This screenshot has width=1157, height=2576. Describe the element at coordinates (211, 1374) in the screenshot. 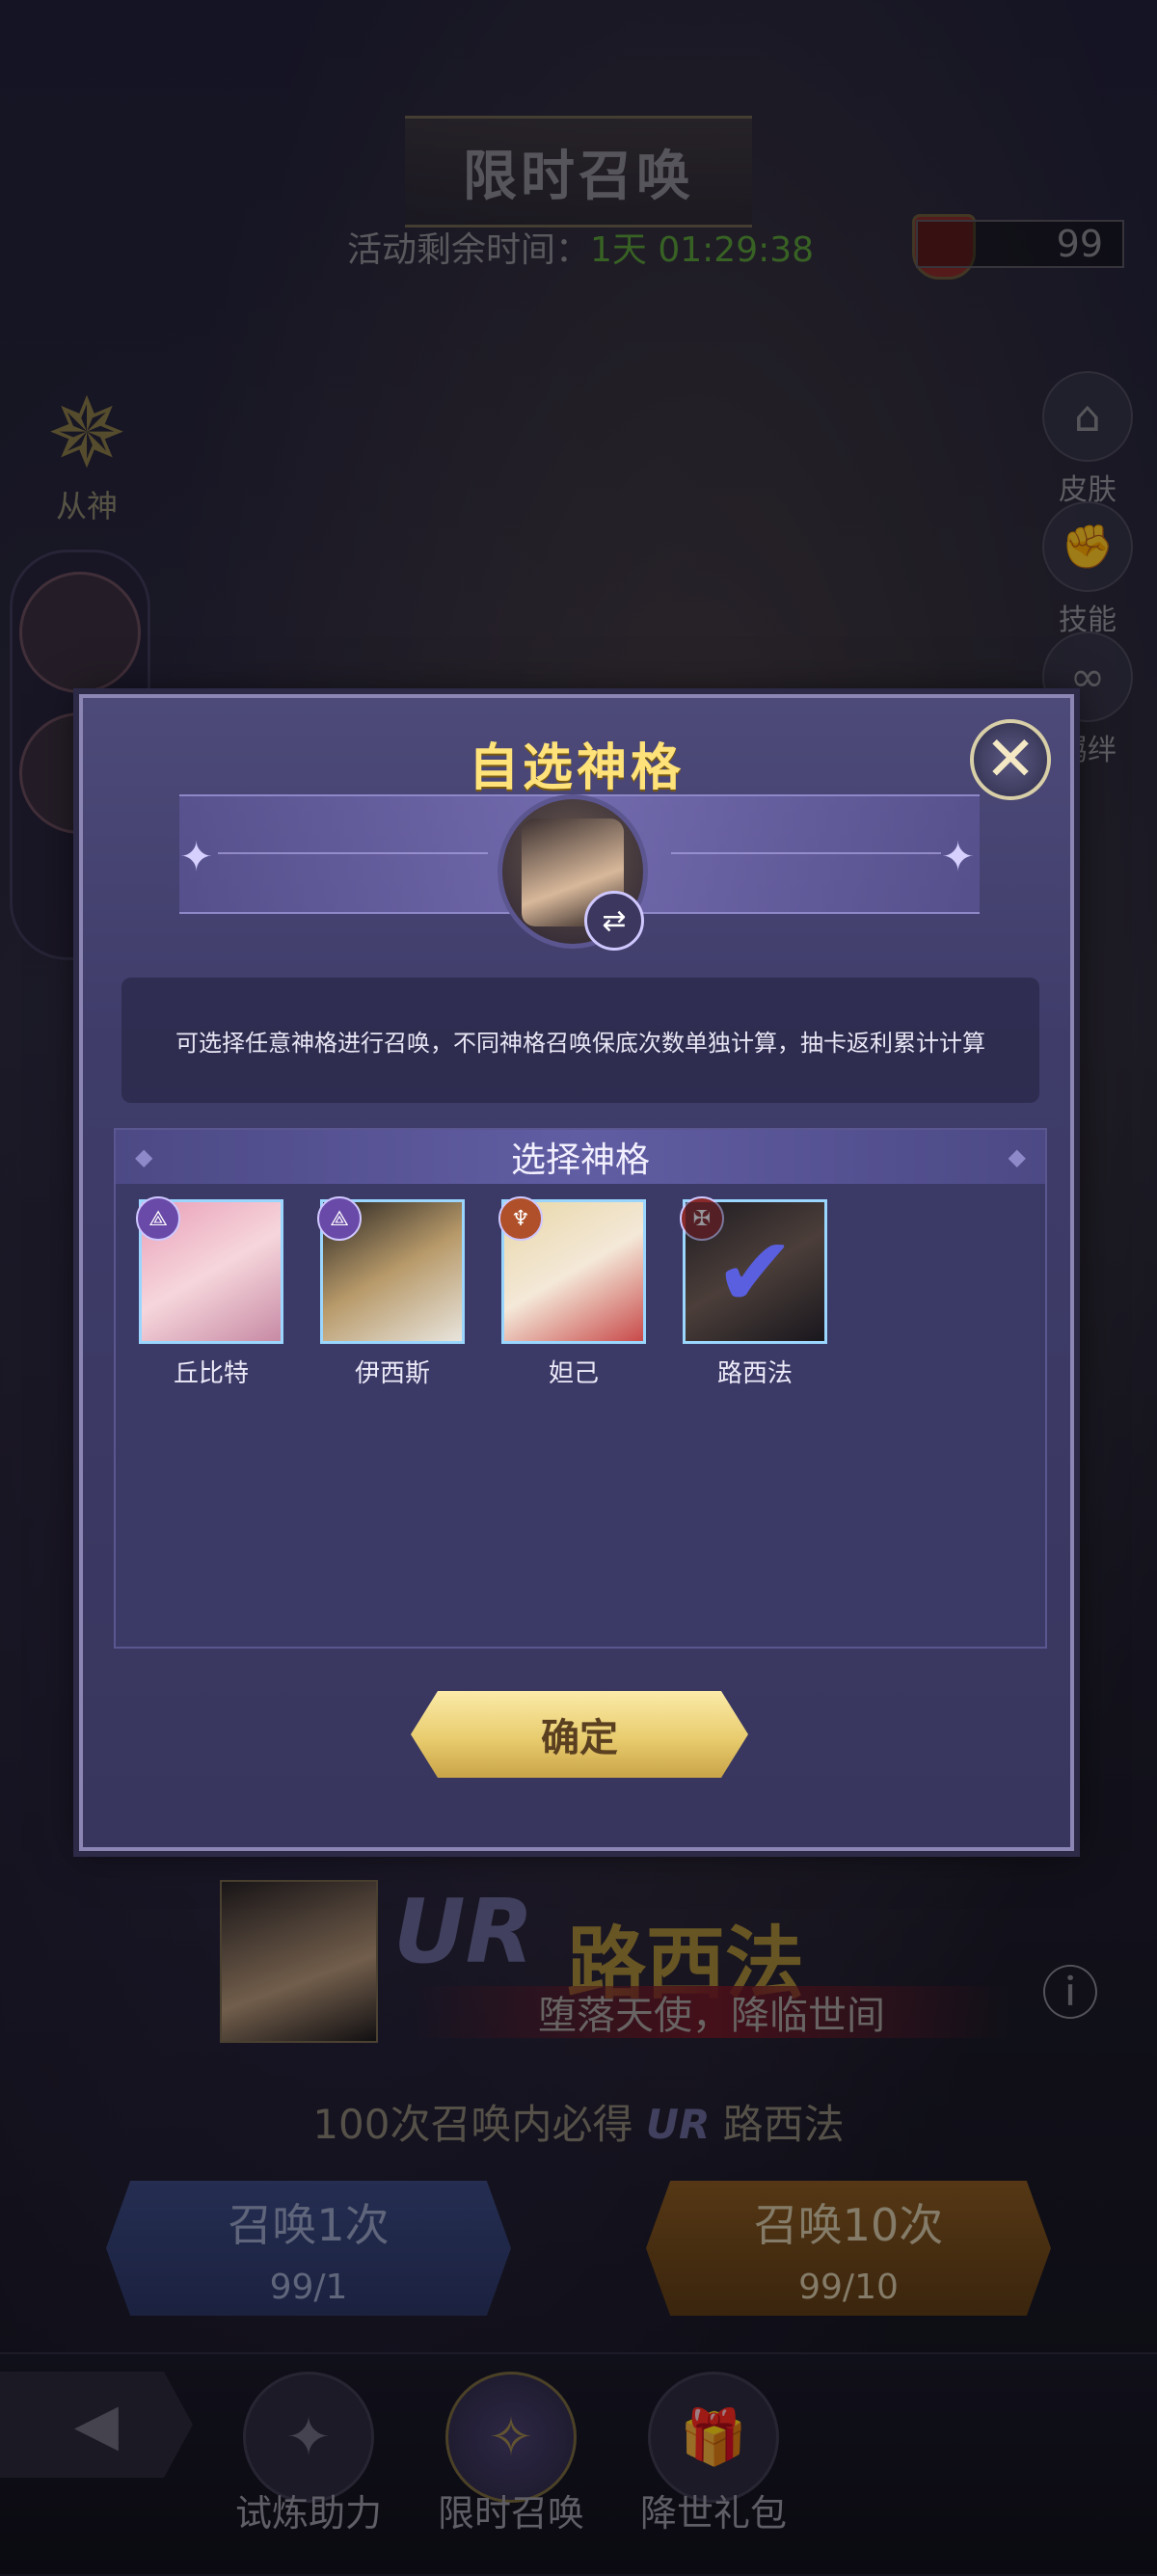

I see `deity-name: 丘比特` at that location.